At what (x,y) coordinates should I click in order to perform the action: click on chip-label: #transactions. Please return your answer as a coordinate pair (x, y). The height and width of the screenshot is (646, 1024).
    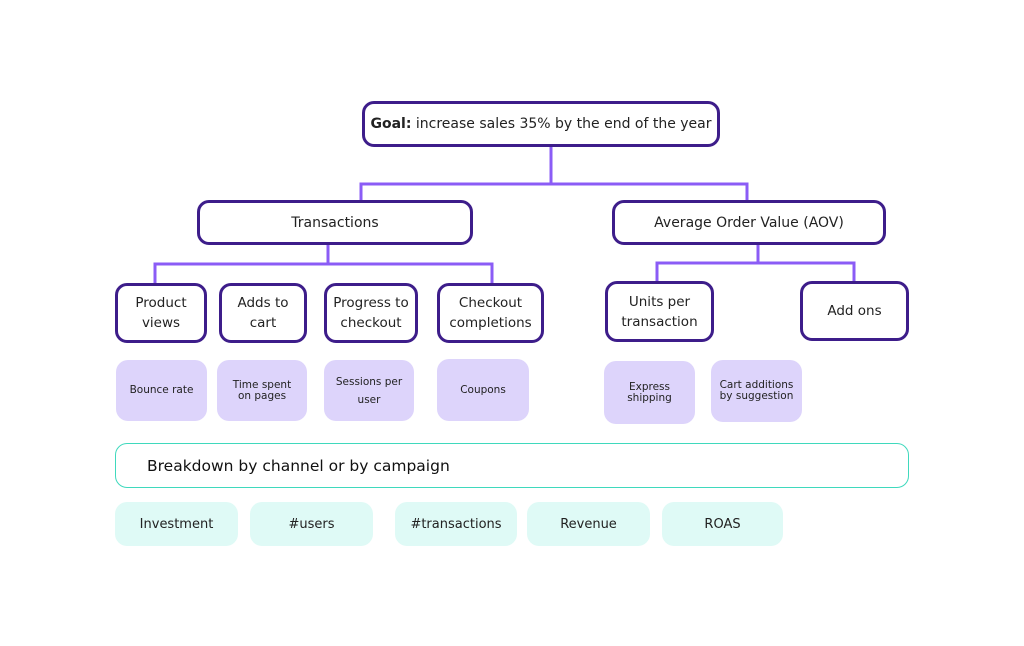
    Looking at the image, I should click on (456, 524).